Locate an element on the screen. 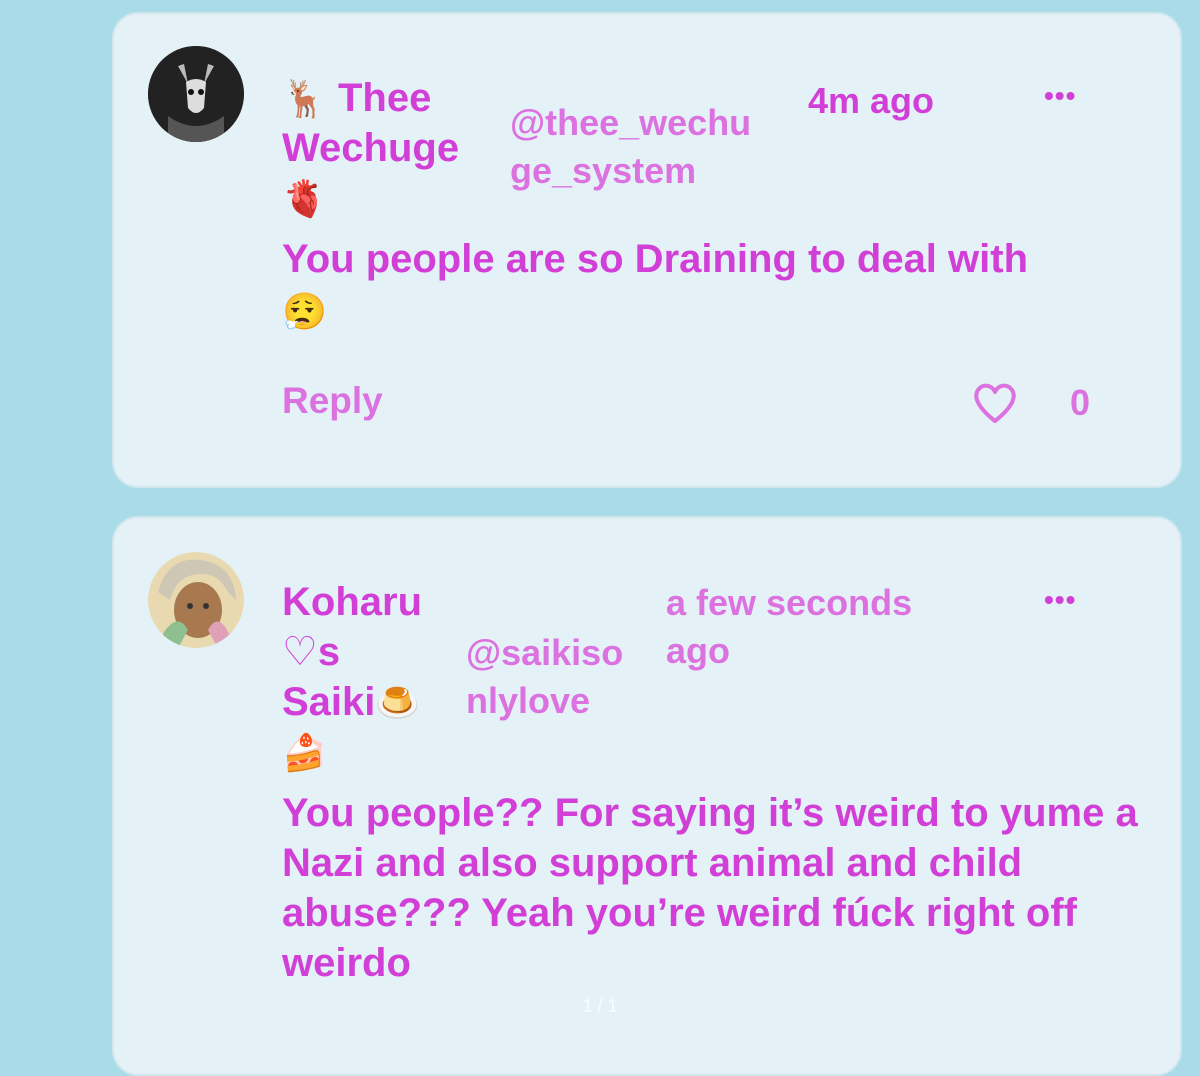  author-handle-line1: @thee_wechu is located at coordinates (630, 123).